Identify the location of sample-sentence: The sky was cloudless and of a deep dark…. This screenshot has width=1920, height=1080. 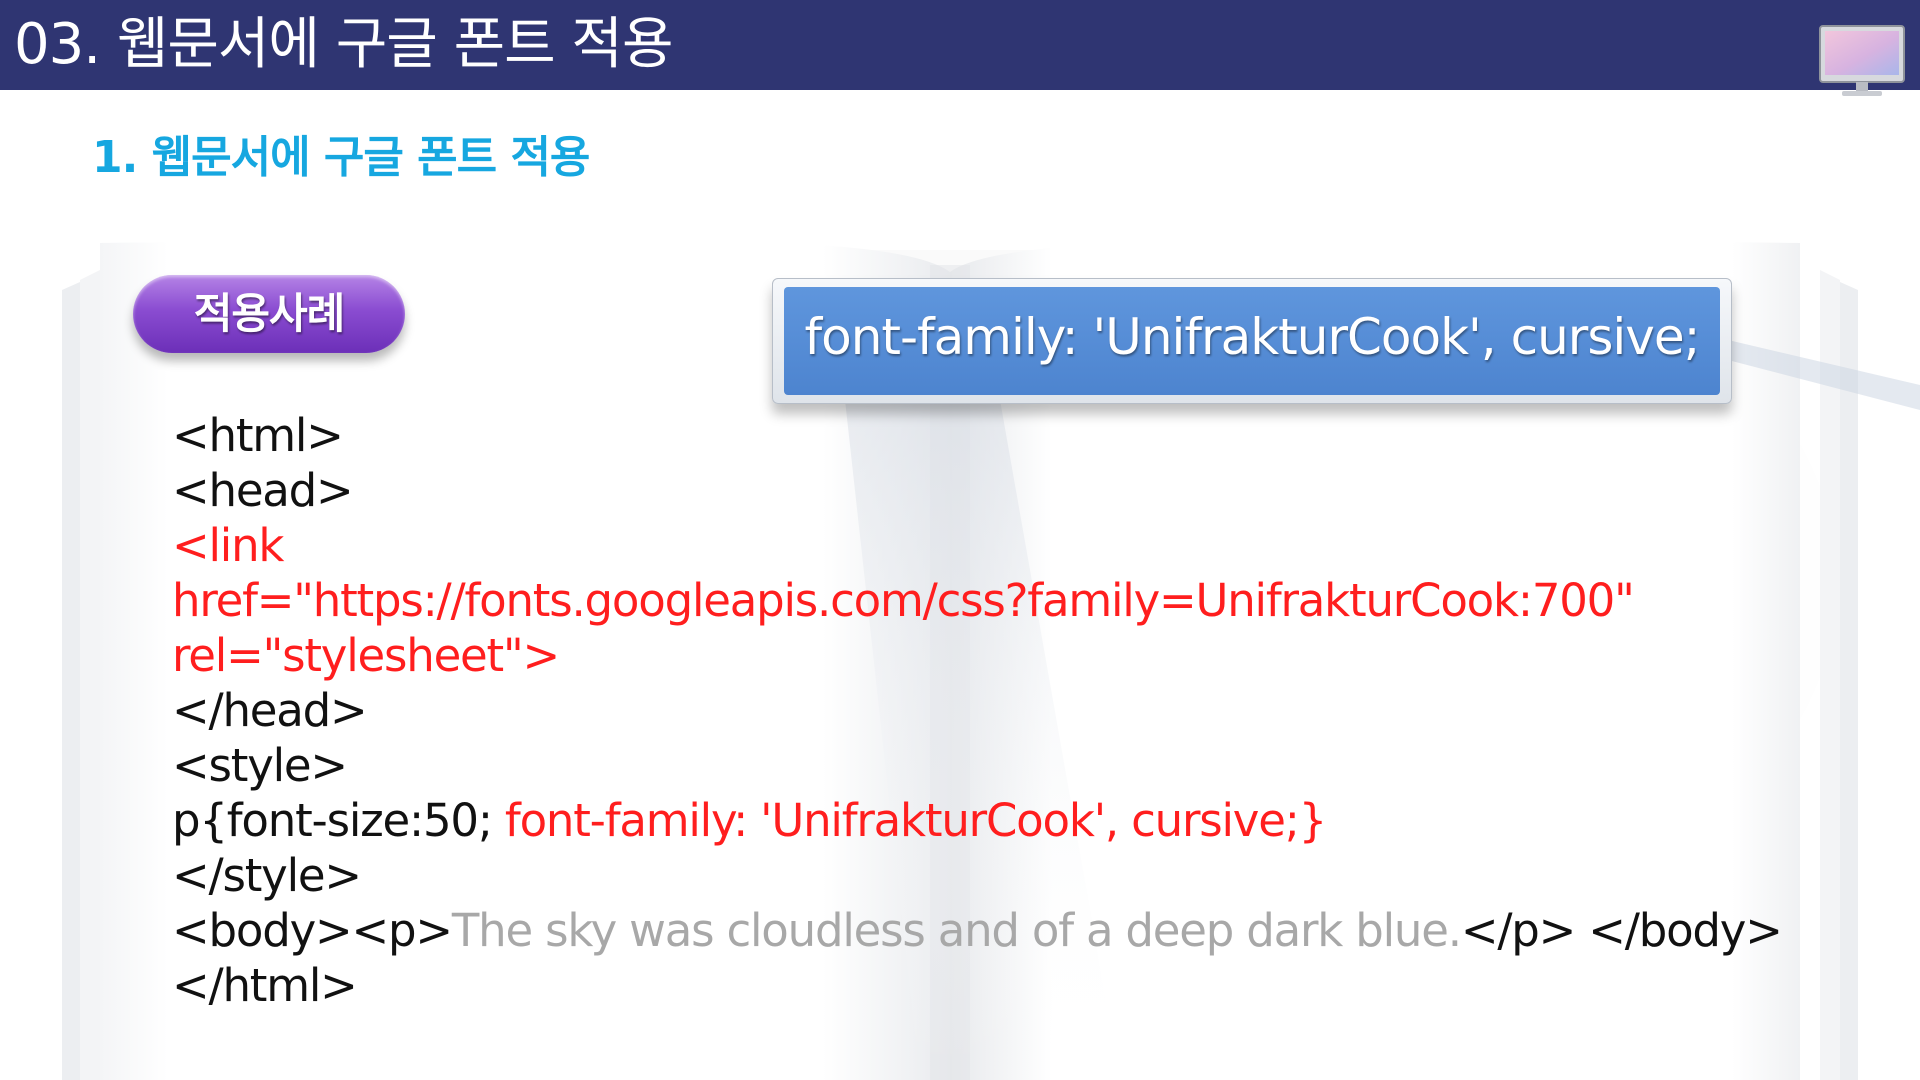
(956, 930).